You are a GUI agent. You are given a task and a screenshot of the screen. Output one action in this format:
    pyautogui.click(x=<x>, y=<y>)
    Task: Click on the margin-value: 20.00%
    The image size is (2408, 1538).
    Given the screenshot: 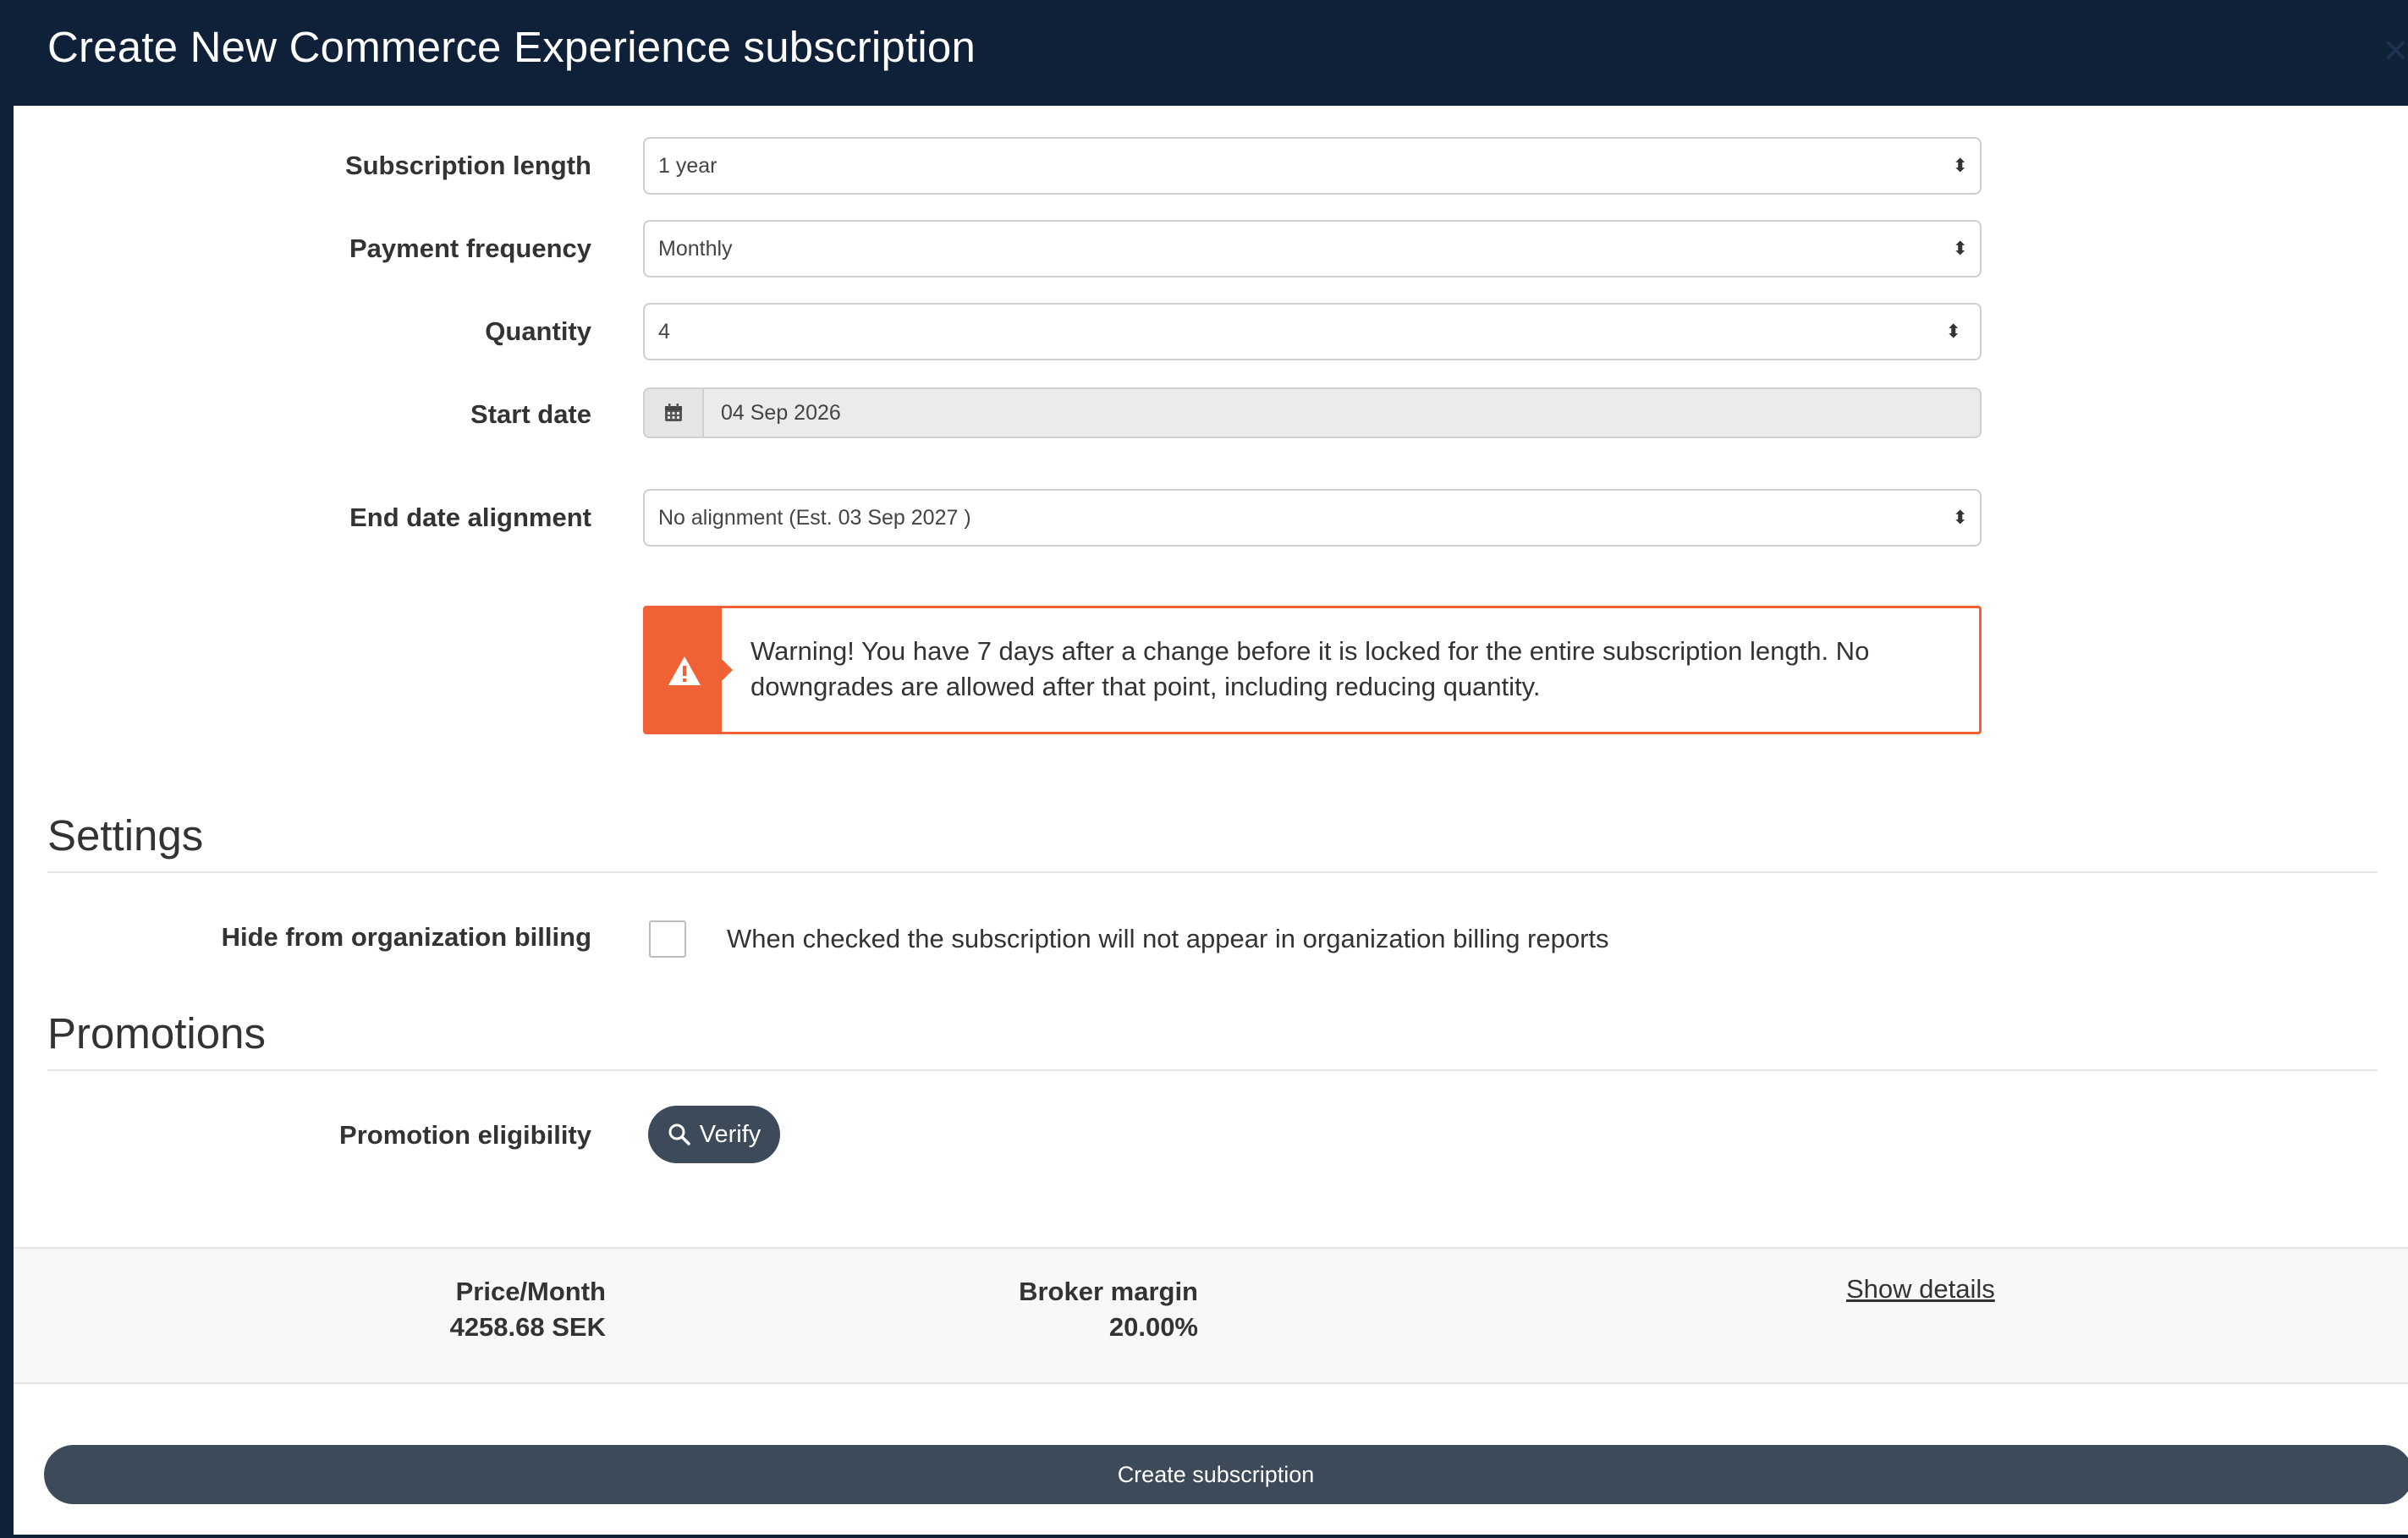 What is the action you would take?
    pyautogui.click(x=1153, y=1327)
    